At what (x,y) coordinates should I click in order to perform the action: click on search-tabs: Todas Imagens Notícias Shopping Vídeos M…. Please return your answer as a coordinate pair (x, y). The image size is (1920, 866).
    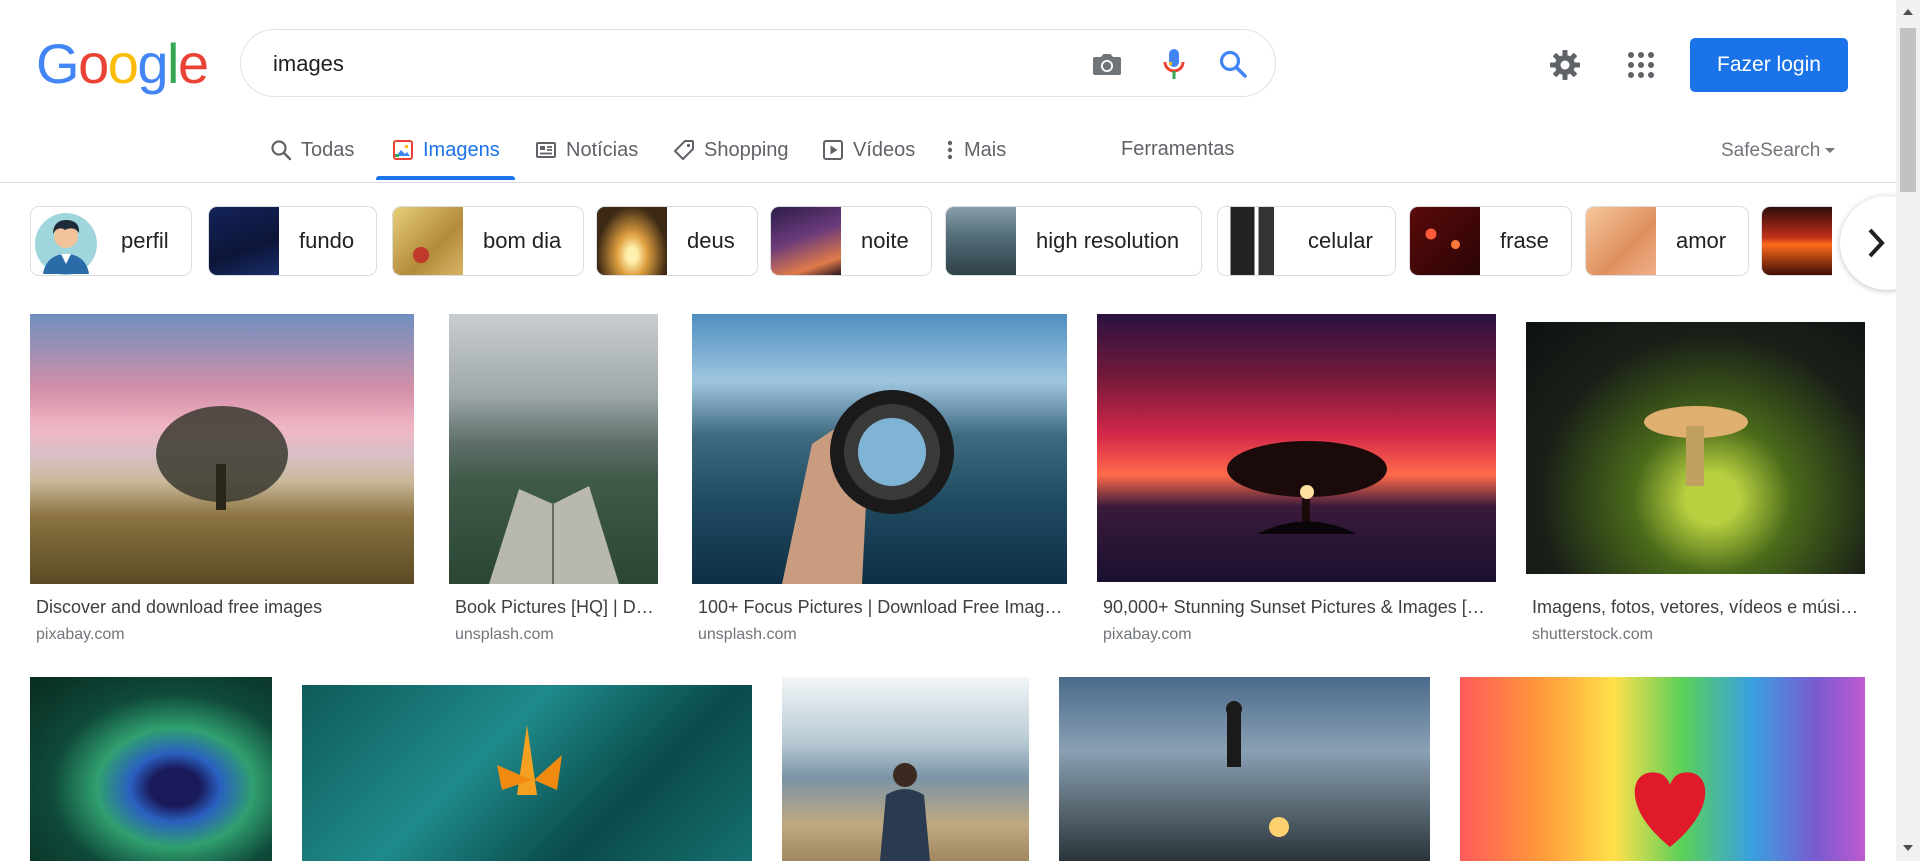
    Looking at the image, I should click on (948, 151).